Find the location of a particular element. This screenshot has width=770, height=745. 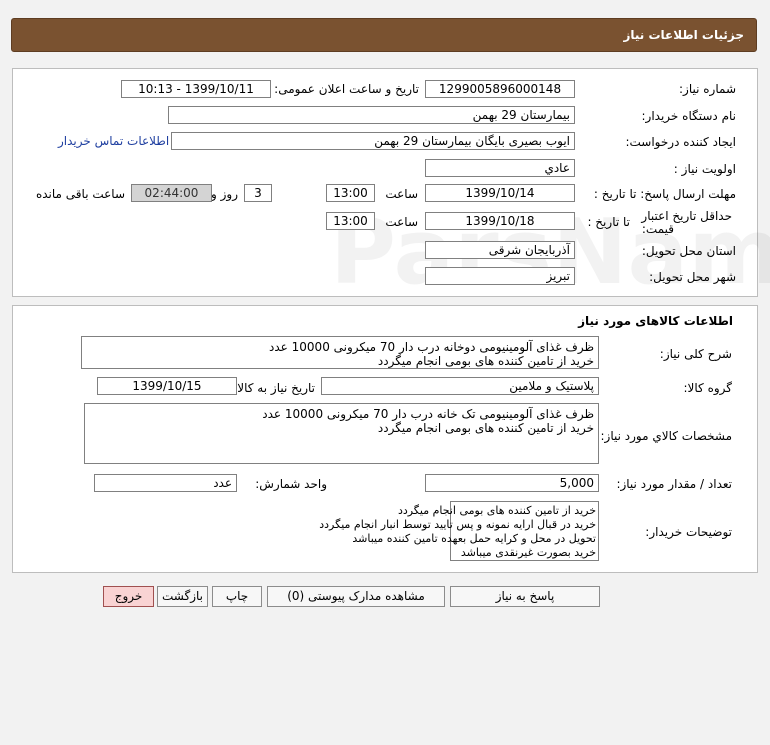

days-label: روز و is located at coordinates (224, 194).